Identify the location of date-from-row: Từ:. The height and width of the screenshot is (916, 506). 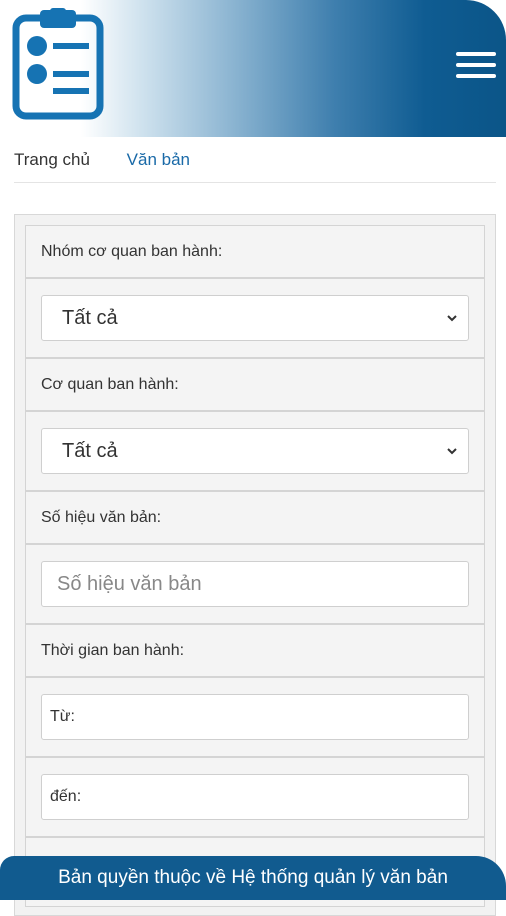
(255, 717).